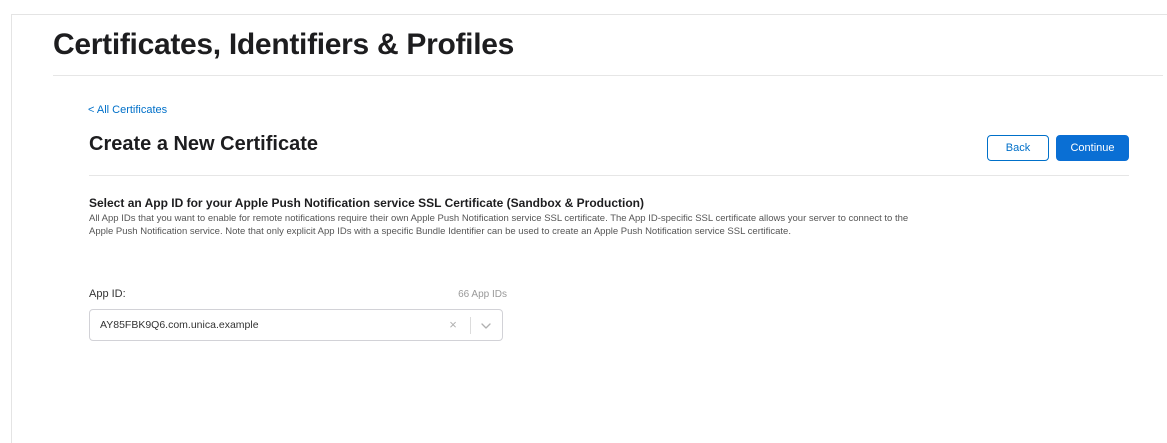 This screenshot has width=1167, height=443. Describe the element at coordinates (284, 44) in the screenshot. I see `page-title: Certificates, Identifiers & Profiles` at that location.